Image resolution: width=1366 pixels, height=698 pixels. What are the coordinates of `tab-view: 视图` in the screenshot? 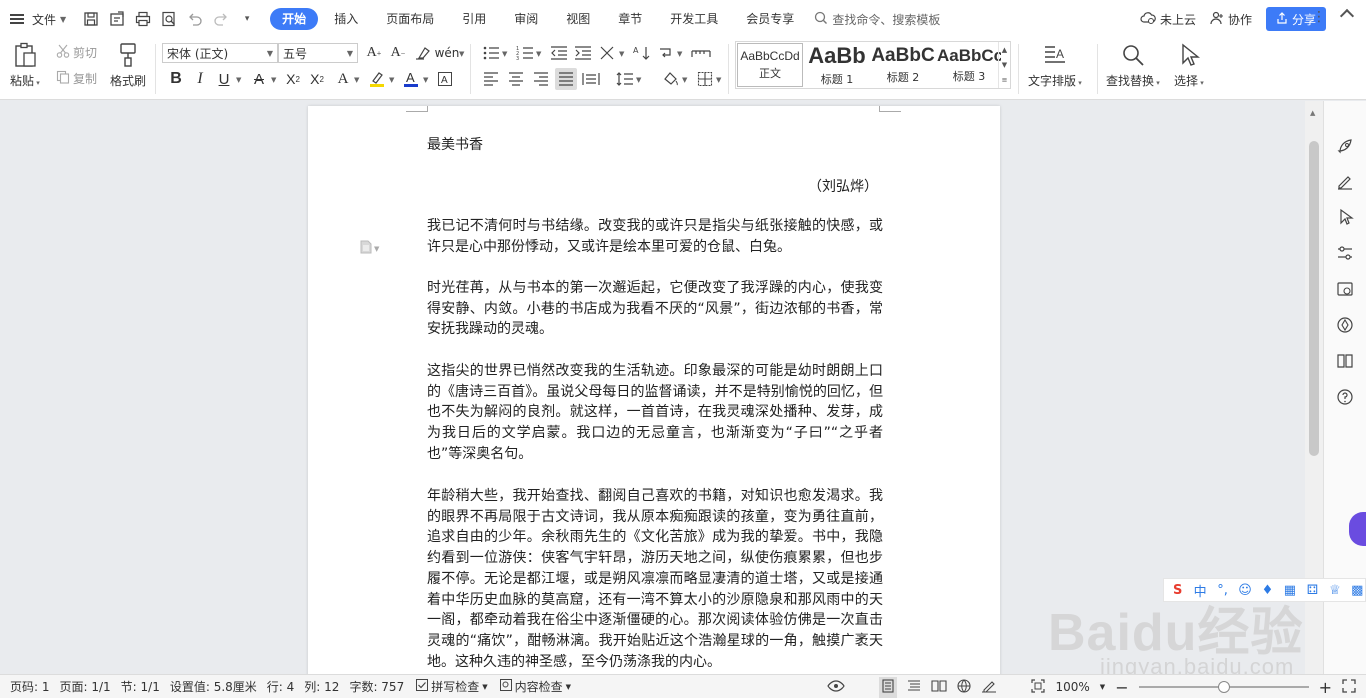 It's located at (578, 19).